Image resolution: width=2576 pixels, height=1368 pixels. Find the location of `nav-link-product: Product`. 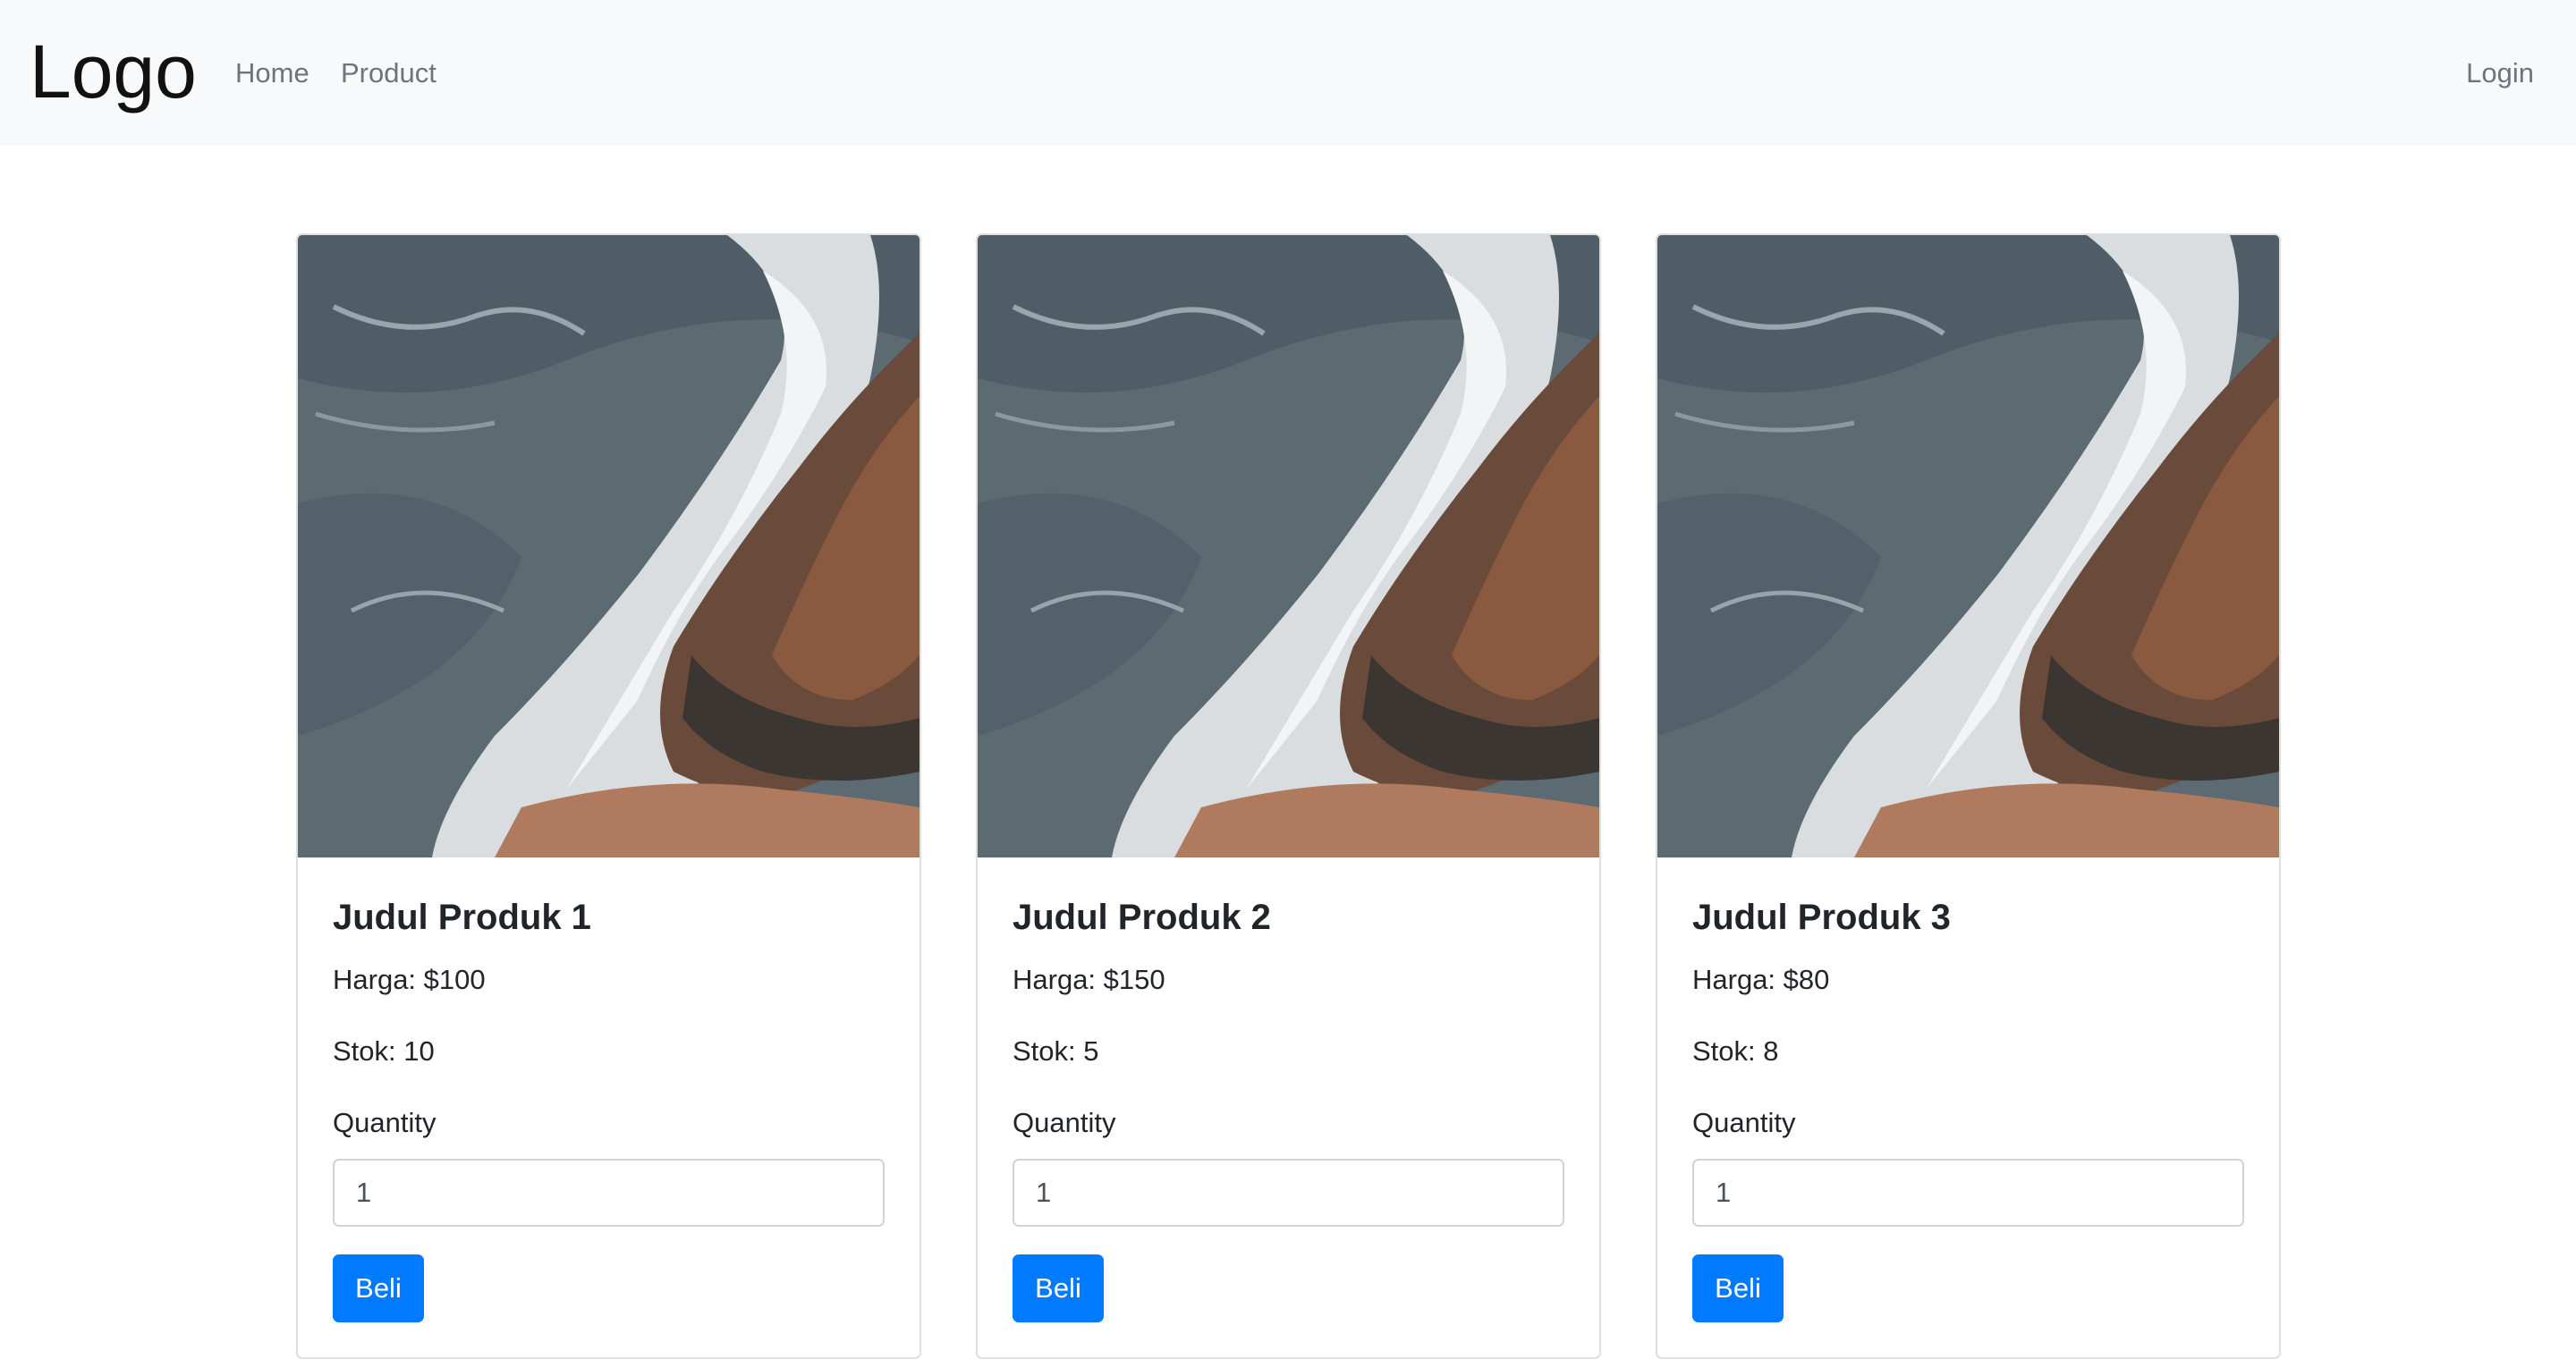

nav-link-product: Product is located at coordinates (388, 73).